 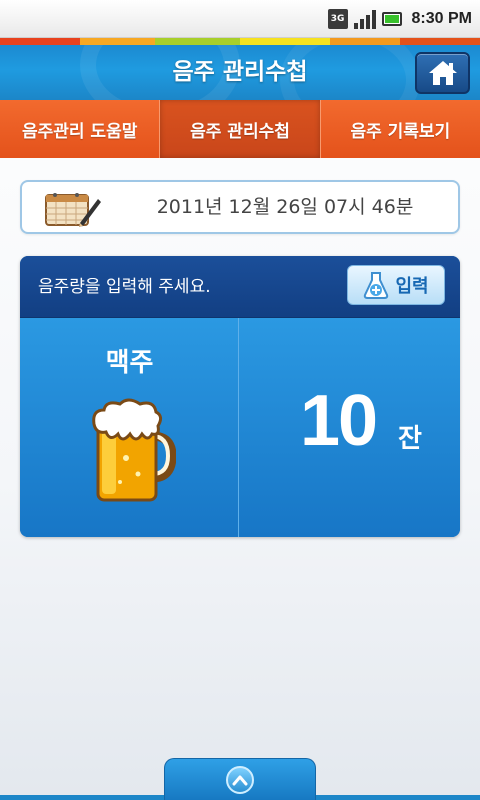 I want to click on panel-header: 음주량을 입력해 주세요. 입력, so click(x=240, y=287).